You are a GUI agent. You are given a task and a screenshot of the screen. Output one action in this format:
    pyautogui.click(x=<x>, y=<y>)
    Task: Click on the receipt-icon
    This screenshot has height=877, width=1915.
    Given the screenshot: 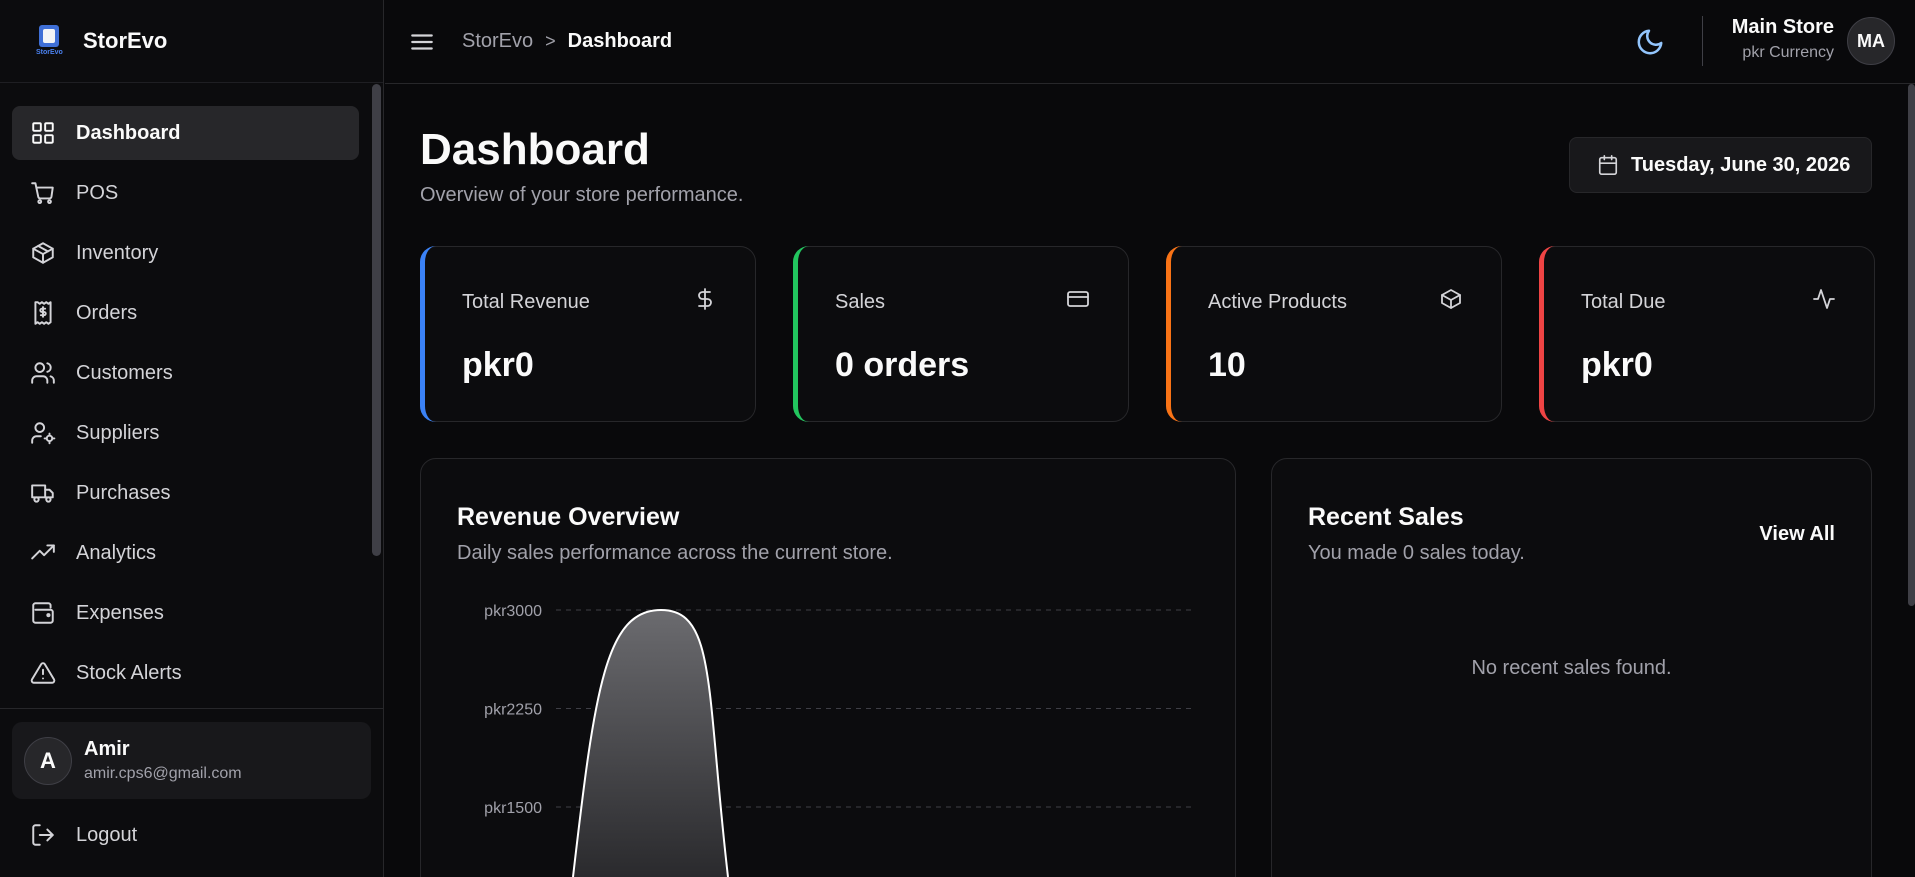 What is the action you would take?
    pyautogui.click(x=43, y=313)
    